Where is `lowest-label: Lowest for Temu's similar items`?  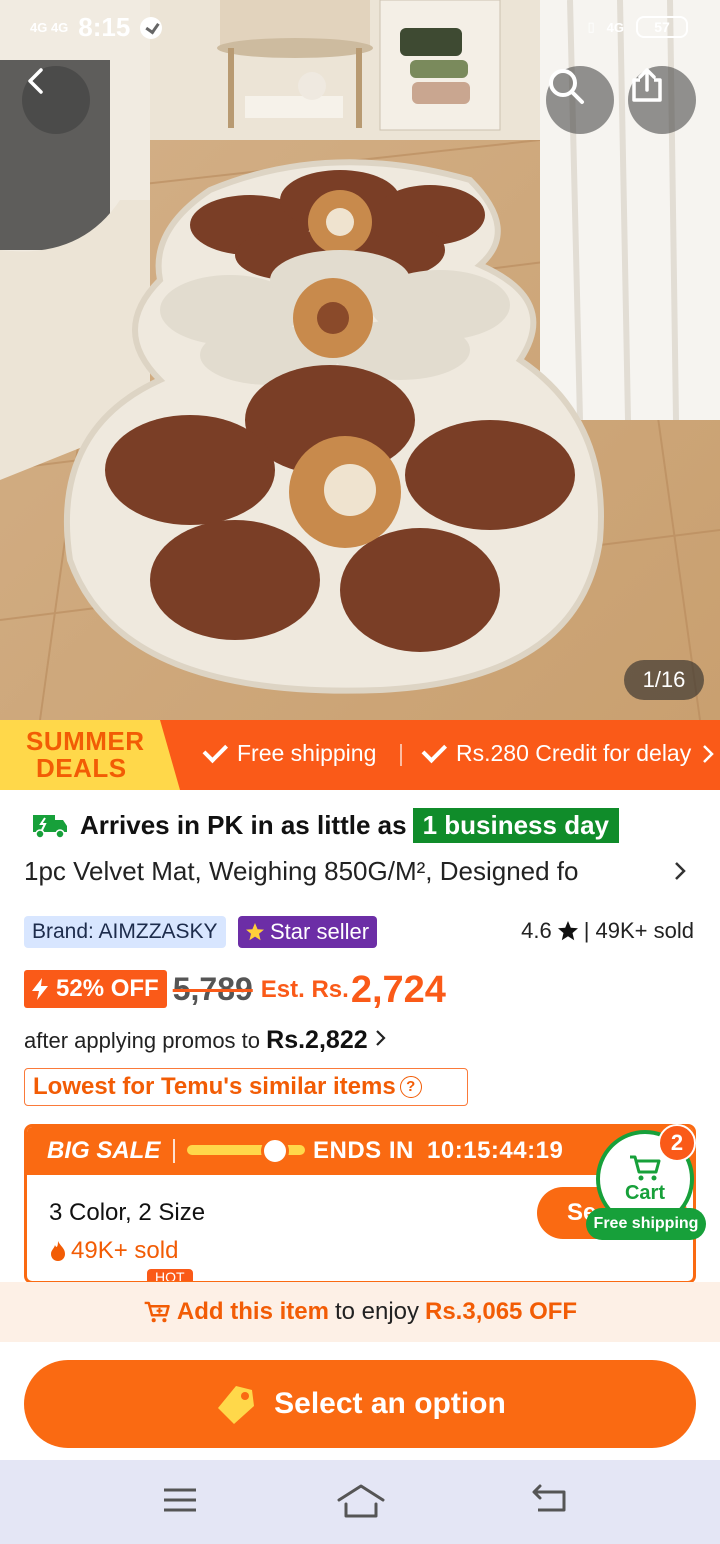
lowest-label: Lowest for Temu's similar items is located at coordinates (214, 1086).